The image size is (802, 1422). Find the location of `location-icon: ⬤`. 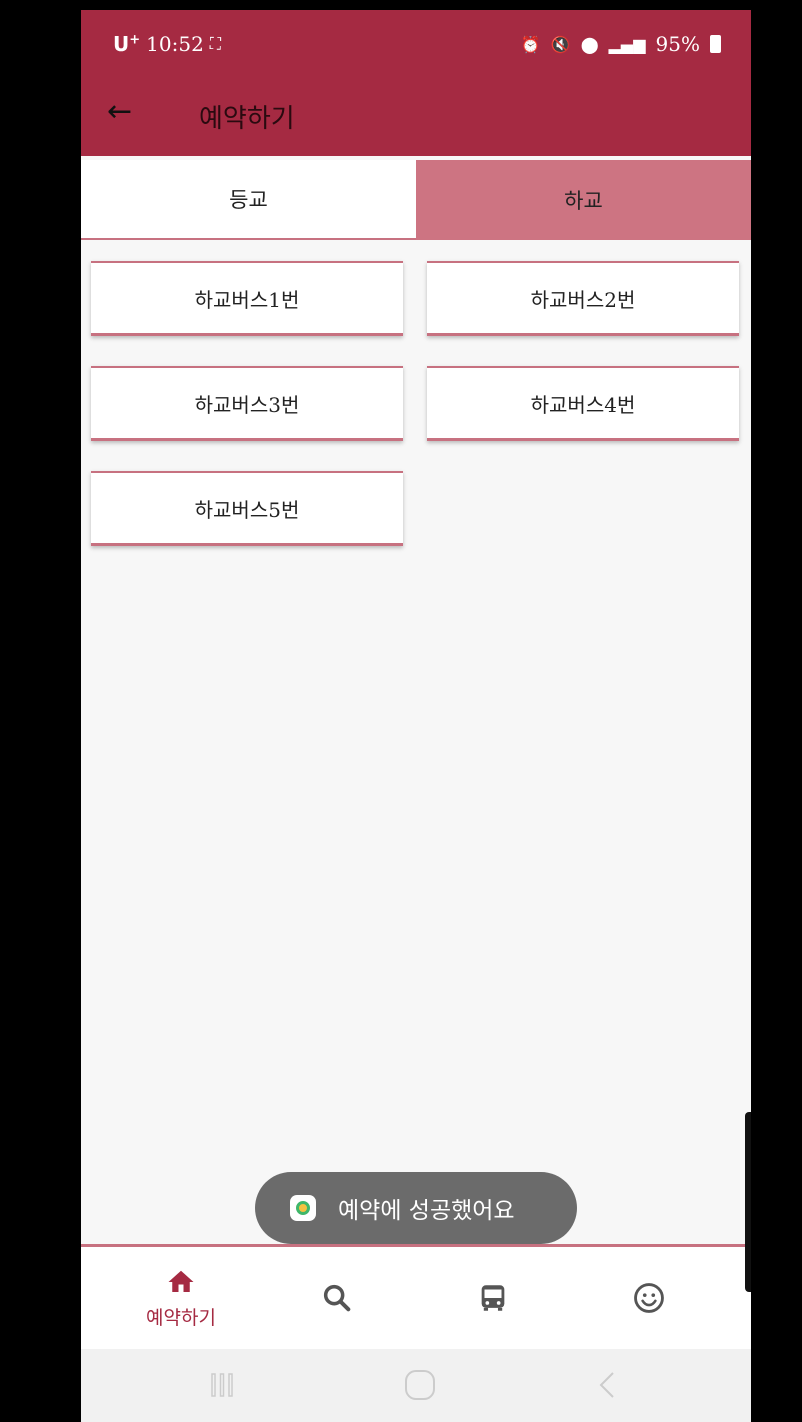

location-icon: ⬤ is located at coordinates (589, 44).